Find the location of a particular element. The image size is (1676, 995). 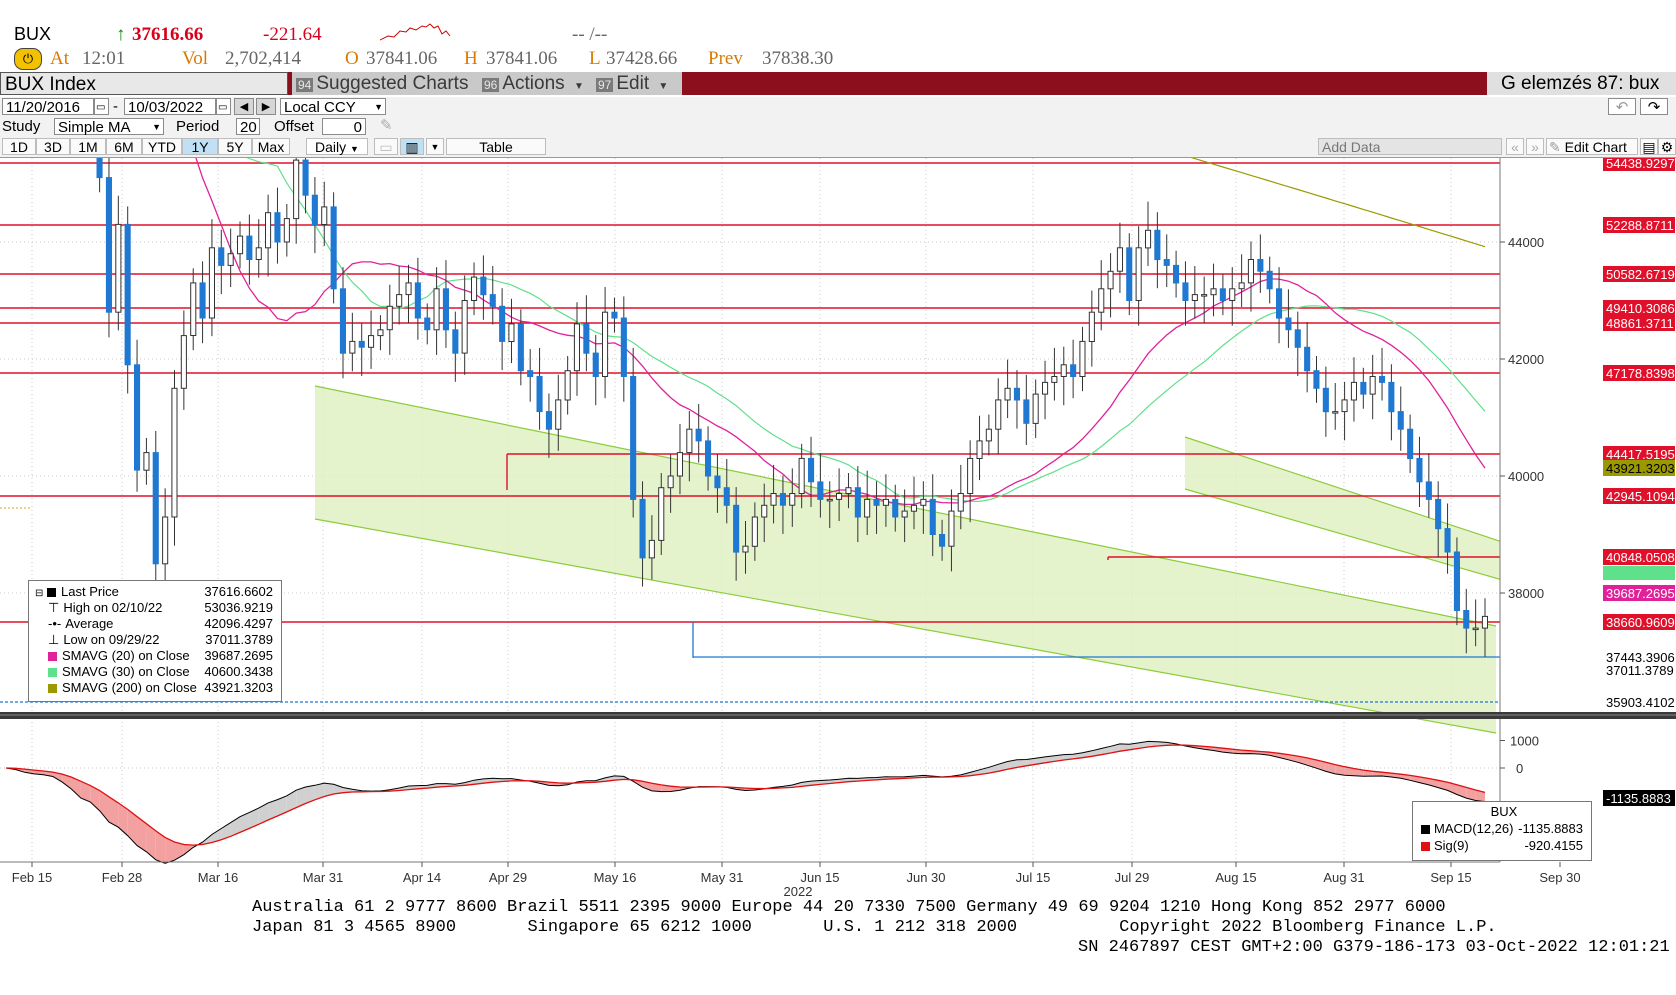

offset-label: Offset is located at coordinates (294, 126).